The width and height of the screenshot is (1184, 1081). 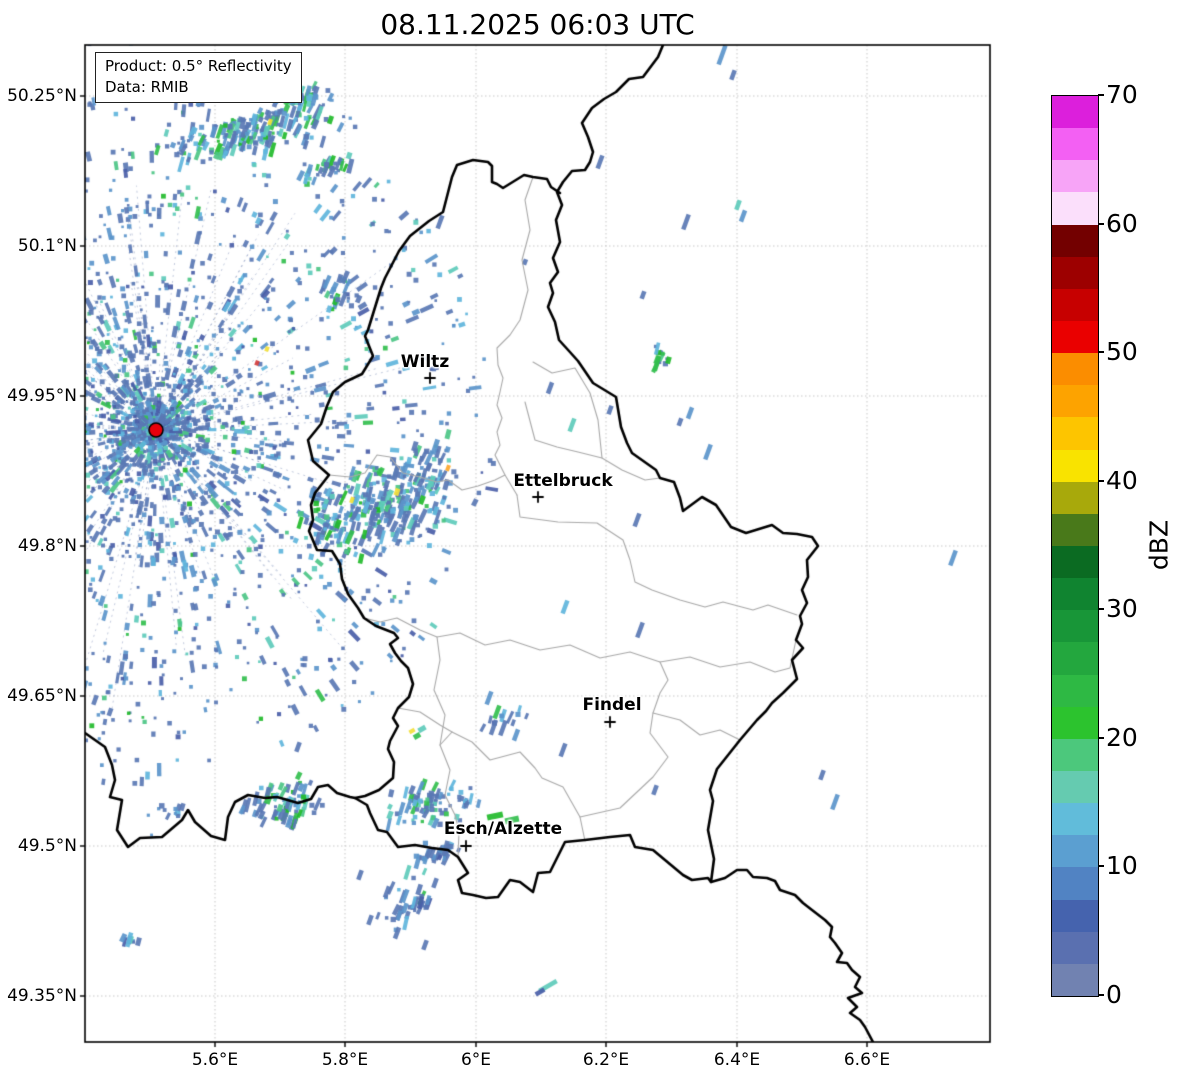 I want to click on colorbar-tick-label: 60, so click(x=1122, y=223).